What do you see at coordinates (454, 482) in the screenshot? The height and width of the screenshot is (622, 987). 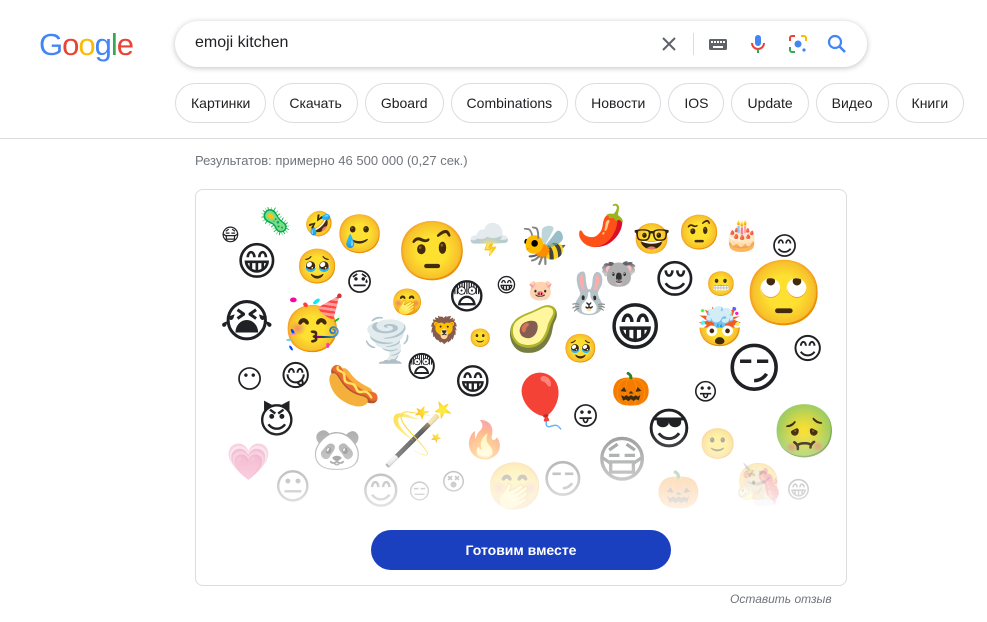 I see `emoji-sticker: 😵` at bounding box center [454, 482].